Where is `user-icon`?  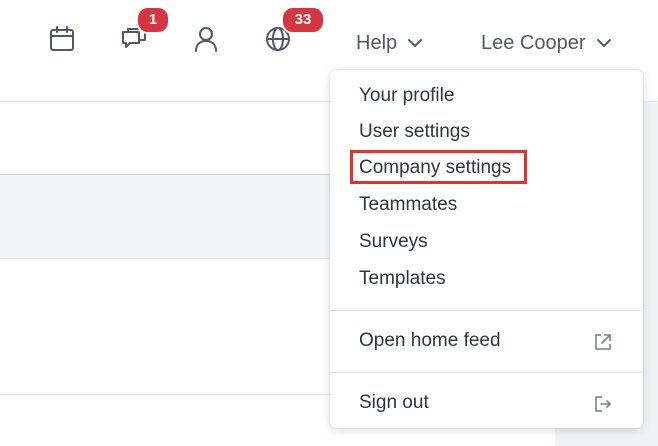 user-icon is located at coordinates (206, 39).